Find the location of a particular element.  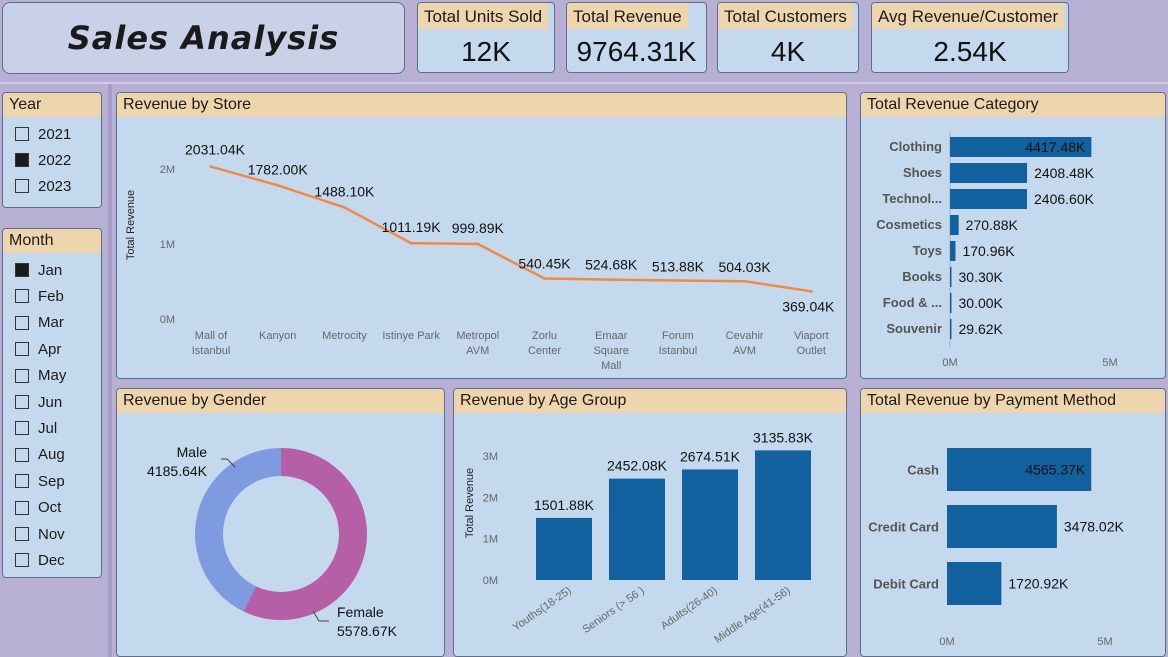

data-label: 504.03K is located at coordinates (745, 267).